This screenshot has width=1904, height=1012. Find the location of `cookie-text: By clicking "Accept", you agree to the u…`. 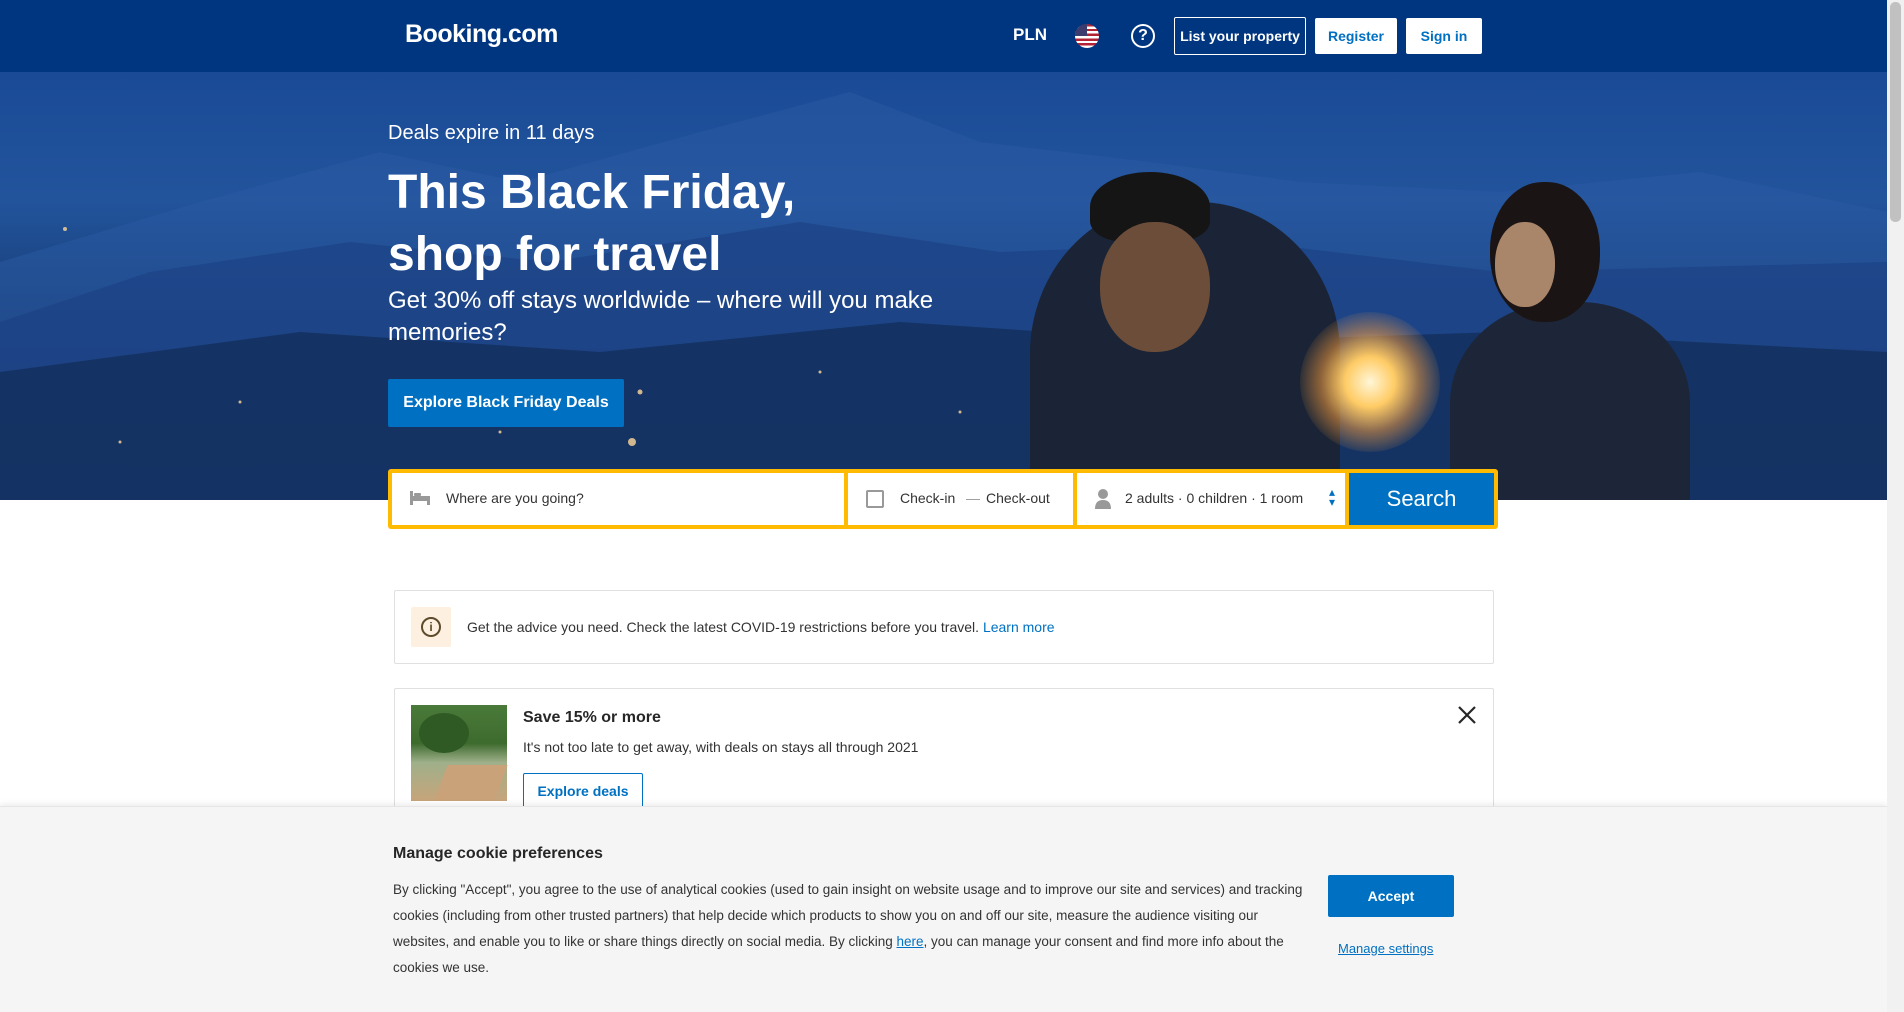

cookie-text: By clicking "Accept", you agree to the u… is located at coordinates (848, 929).